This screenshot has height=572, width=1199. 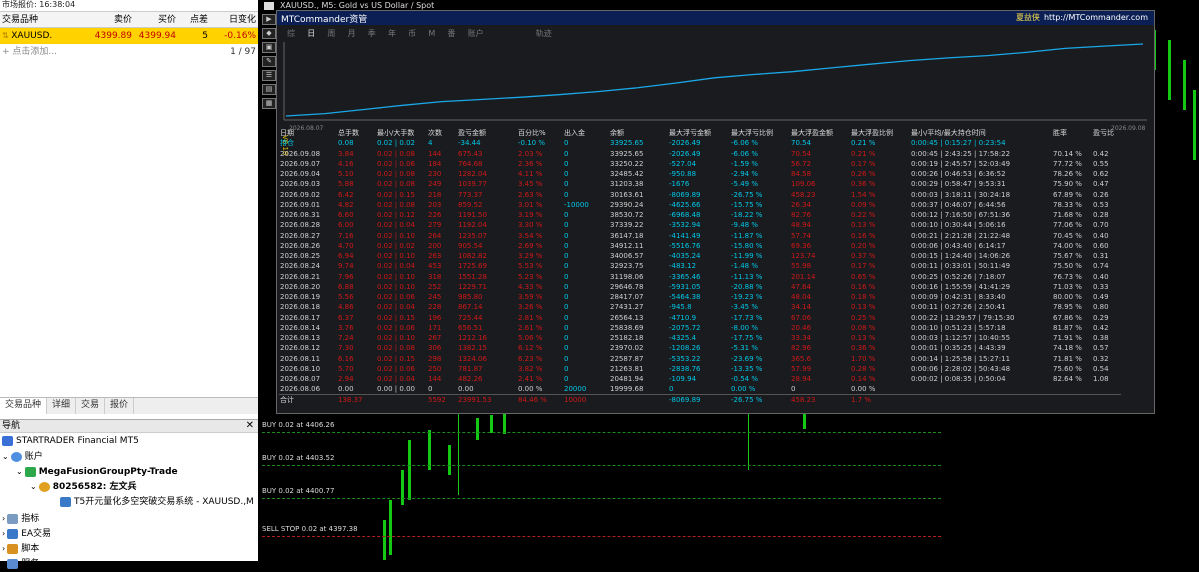 I want to click on nav-experts: › EA交易, so click(x=26, y=533).